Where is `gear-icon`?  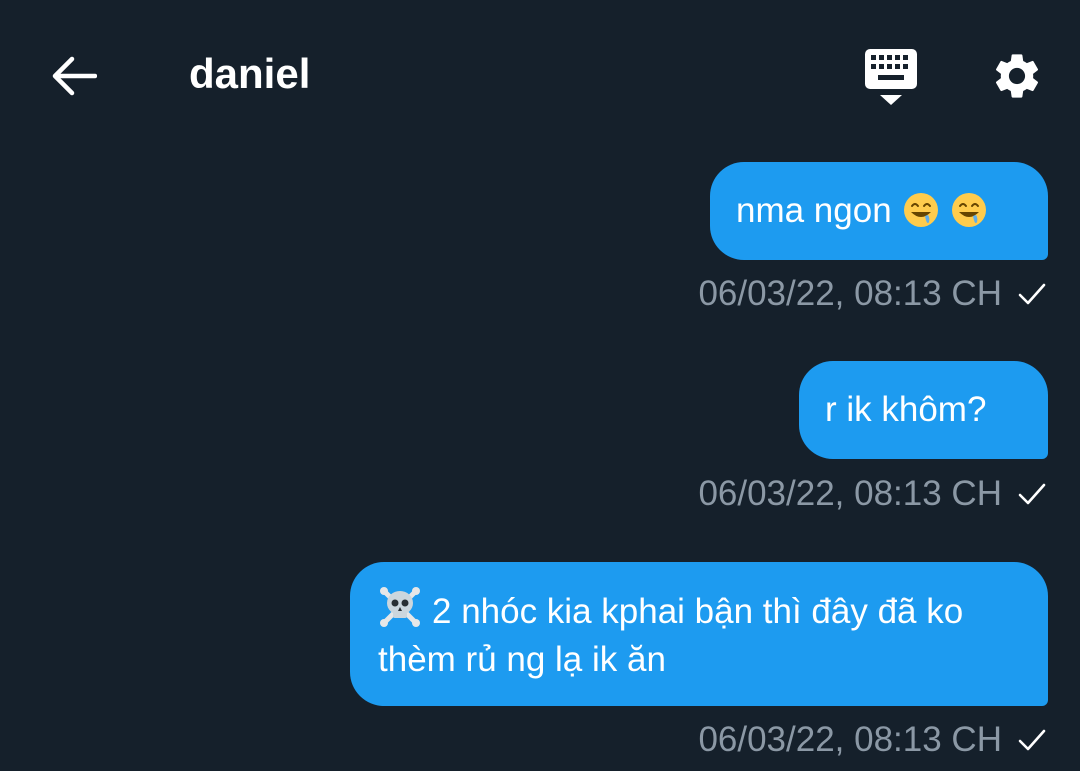
gear-icon is located at coordinates (1017, 76).